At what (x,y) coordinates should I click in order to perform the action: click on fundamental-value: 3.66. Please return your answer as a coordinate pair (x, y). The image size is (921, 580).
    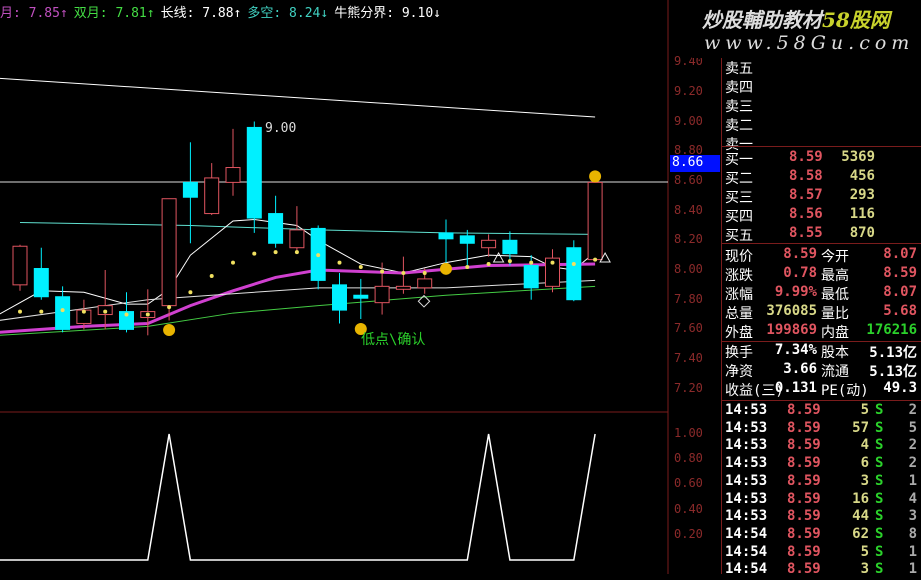
    Looking at the image, I should click on (800, 369).